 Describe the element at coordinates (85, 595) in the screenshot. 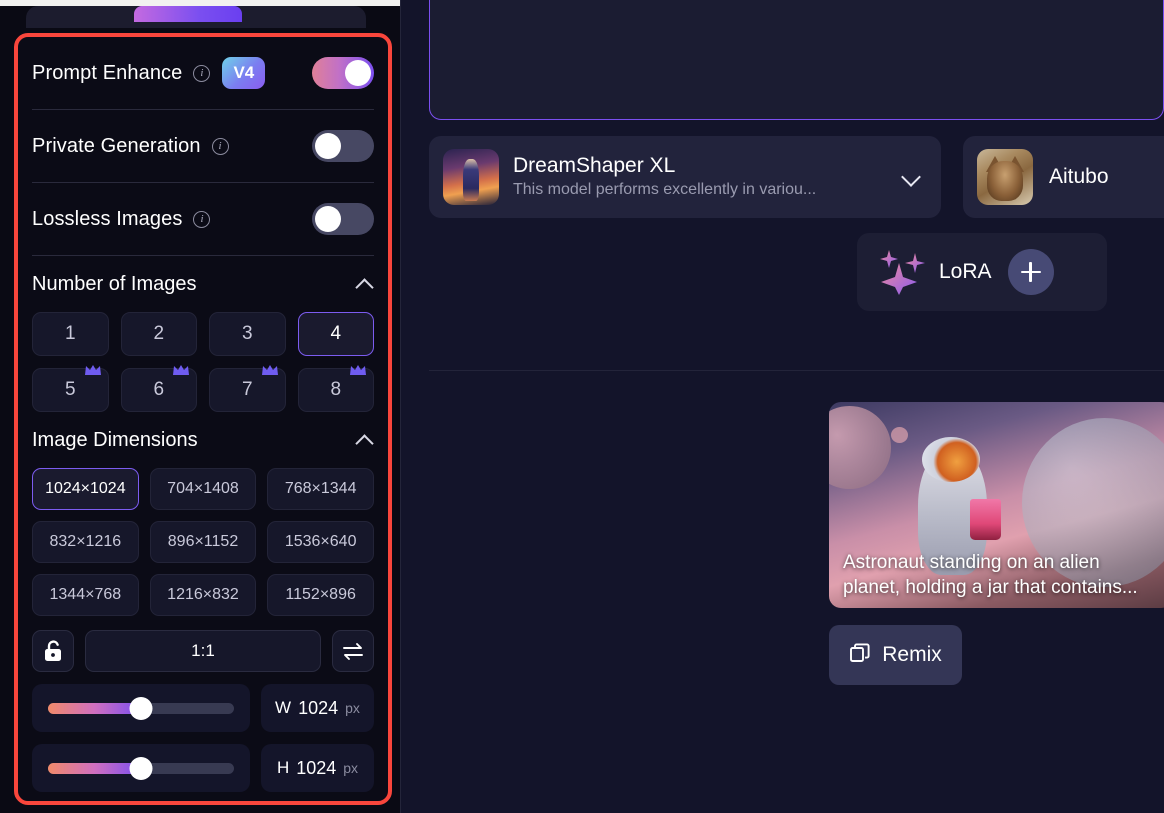

I see `dimension-option: 1344×768` at that location.